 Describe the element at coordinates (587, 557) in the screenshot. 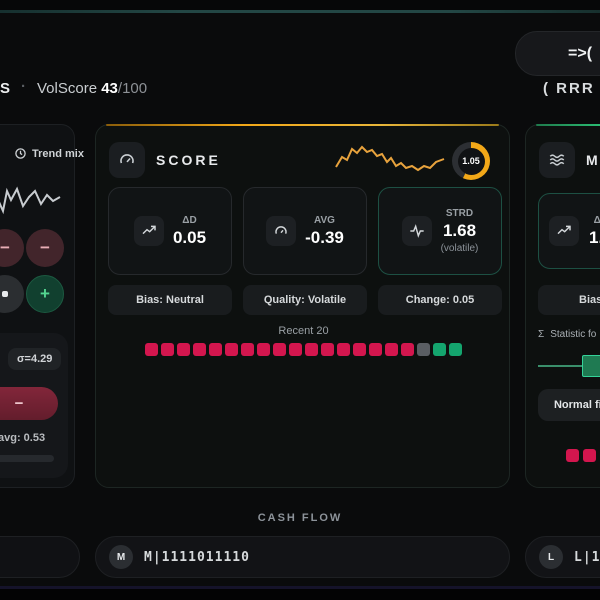

I see `l-sequence: L|11110` at that location.